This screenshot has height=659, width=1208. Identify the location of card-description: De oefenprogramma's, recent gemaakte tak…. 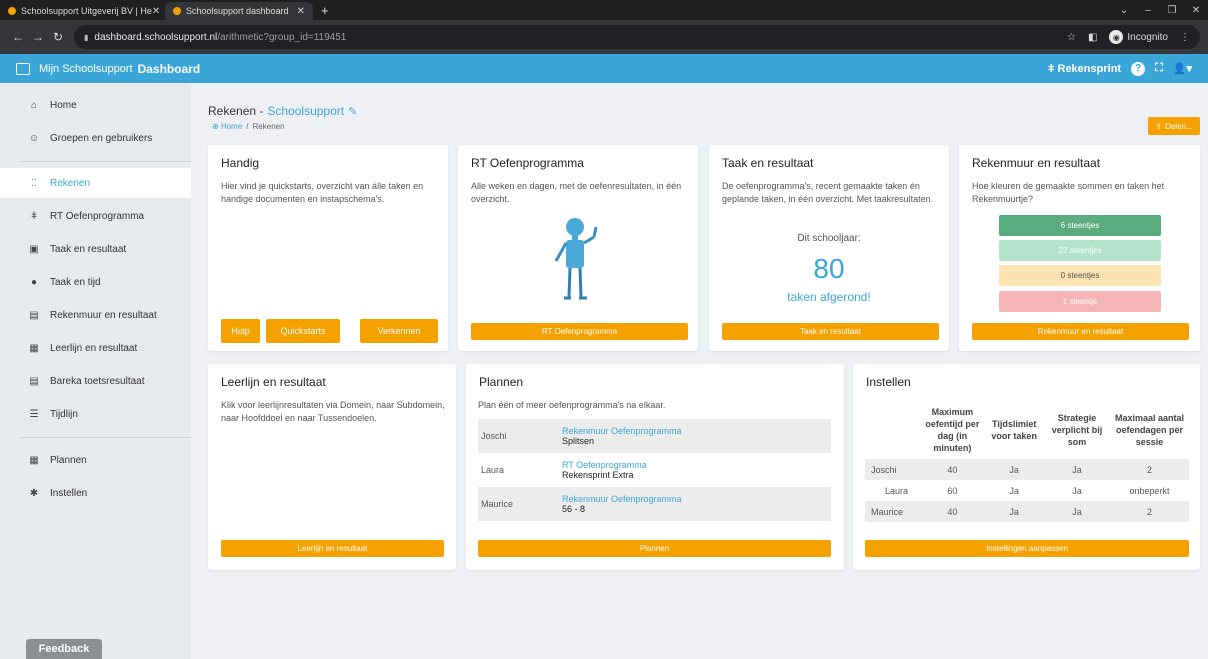
(828, 192).